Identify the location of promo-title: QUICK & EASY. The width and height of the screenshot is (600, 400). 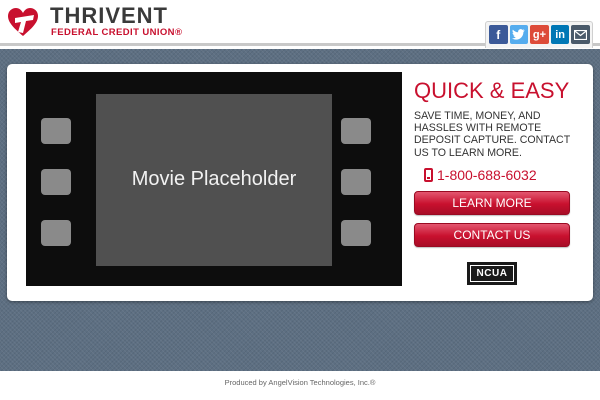
(492, 90).